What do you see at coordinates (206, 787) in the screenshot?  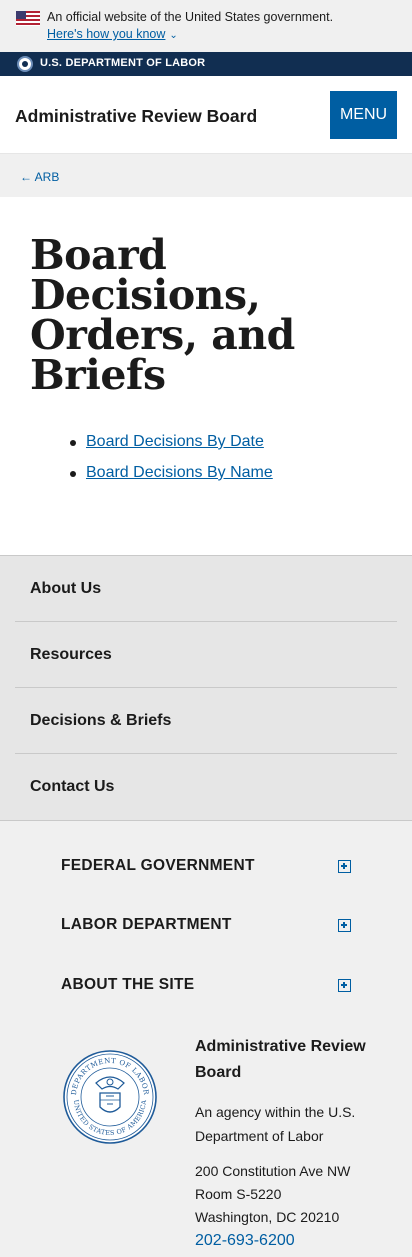 I see `nav-item-contact-us: Contact Us` at bounding box center [206, 787].